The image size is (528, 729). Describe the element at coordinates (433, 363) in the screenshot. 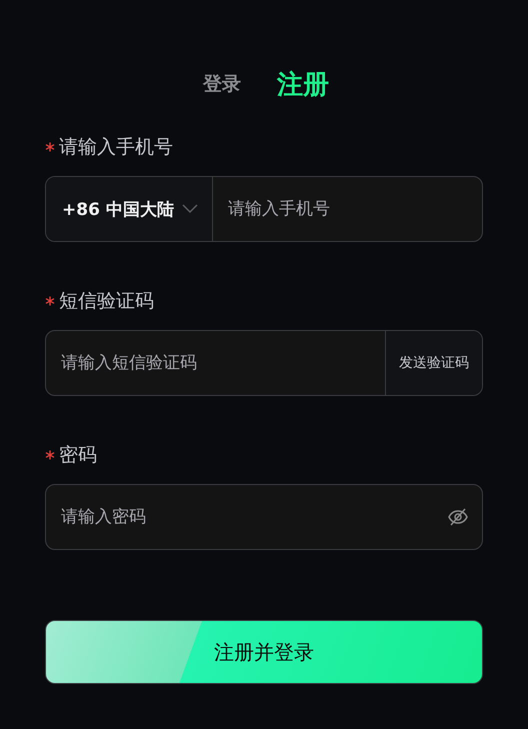

I see `send-code-button: 发送验证码` at that location.